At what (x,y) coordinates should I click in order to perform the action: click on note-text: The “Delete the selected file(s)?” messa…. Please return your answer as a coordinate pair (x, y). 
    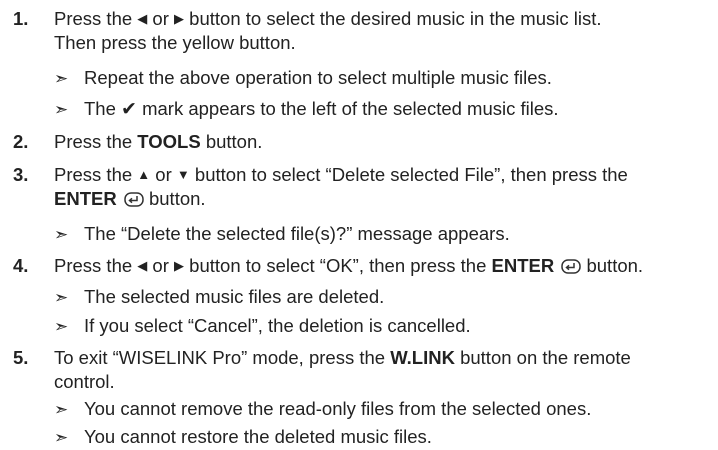
    Looking at the image, I should click on (297, 233).